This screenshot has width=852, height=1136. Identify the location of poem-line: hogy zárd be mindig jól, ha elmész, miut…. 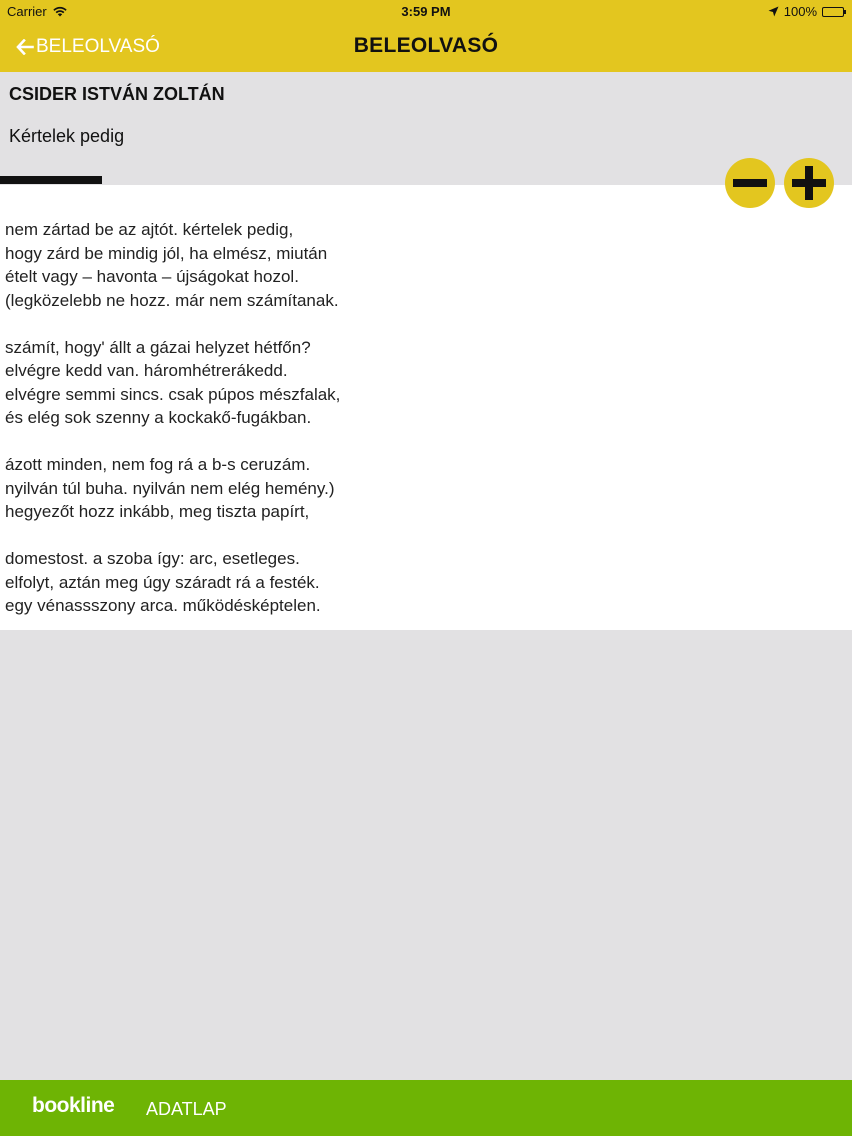
(166, 253).